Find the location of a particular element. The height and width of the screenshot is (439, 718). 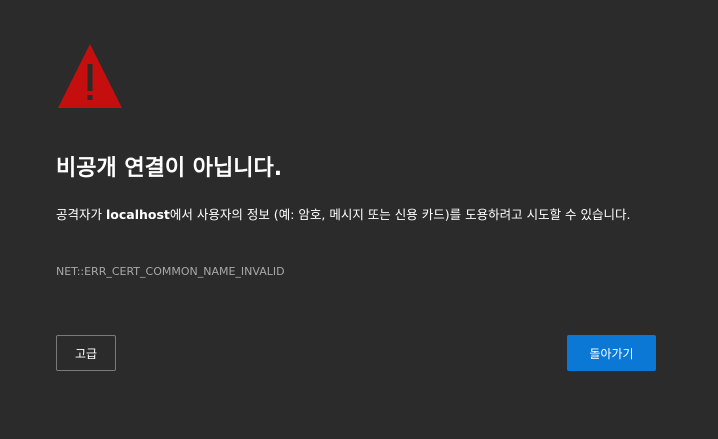

warning-triangle-icon is located at coordinates (90, 76).